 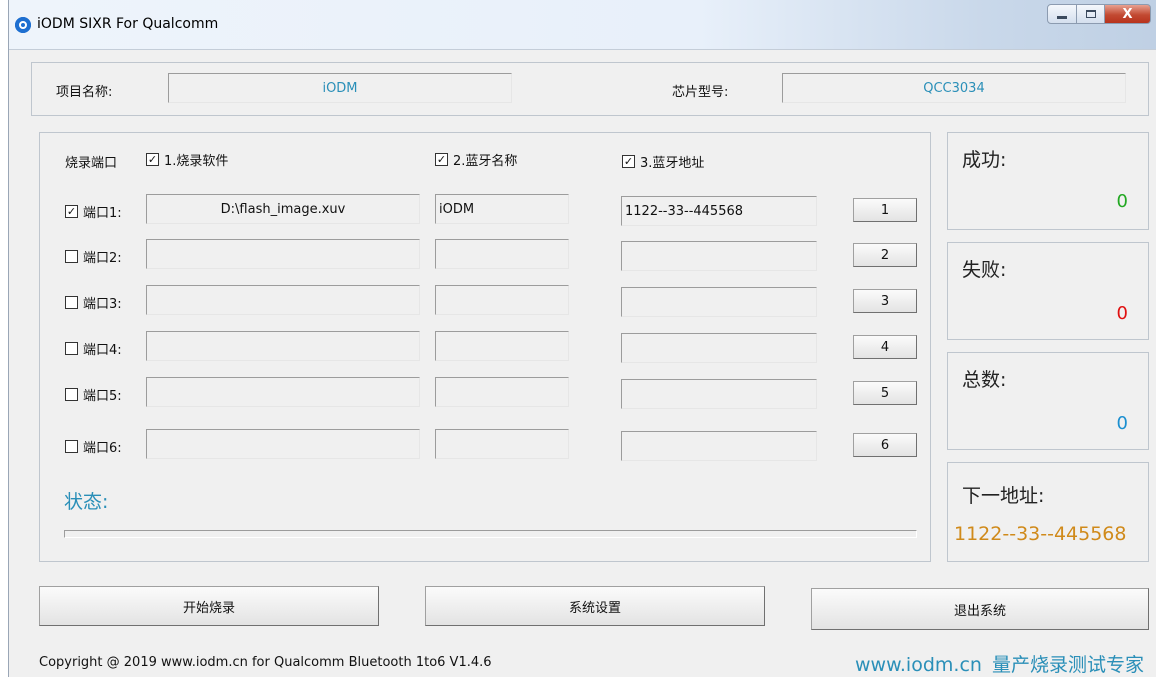 What do you see at coordinates (102, 448) in the screenshot?
I see `port-label: 端口6:` at bounding box center [102, 448].